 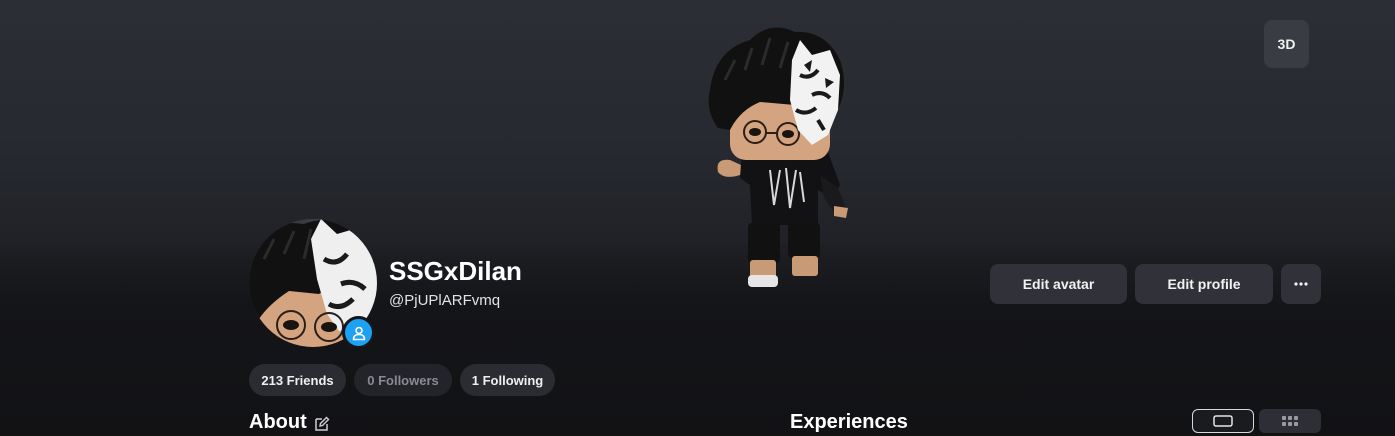 I want to click on single-card-icon, so click(x=1223, y=421).